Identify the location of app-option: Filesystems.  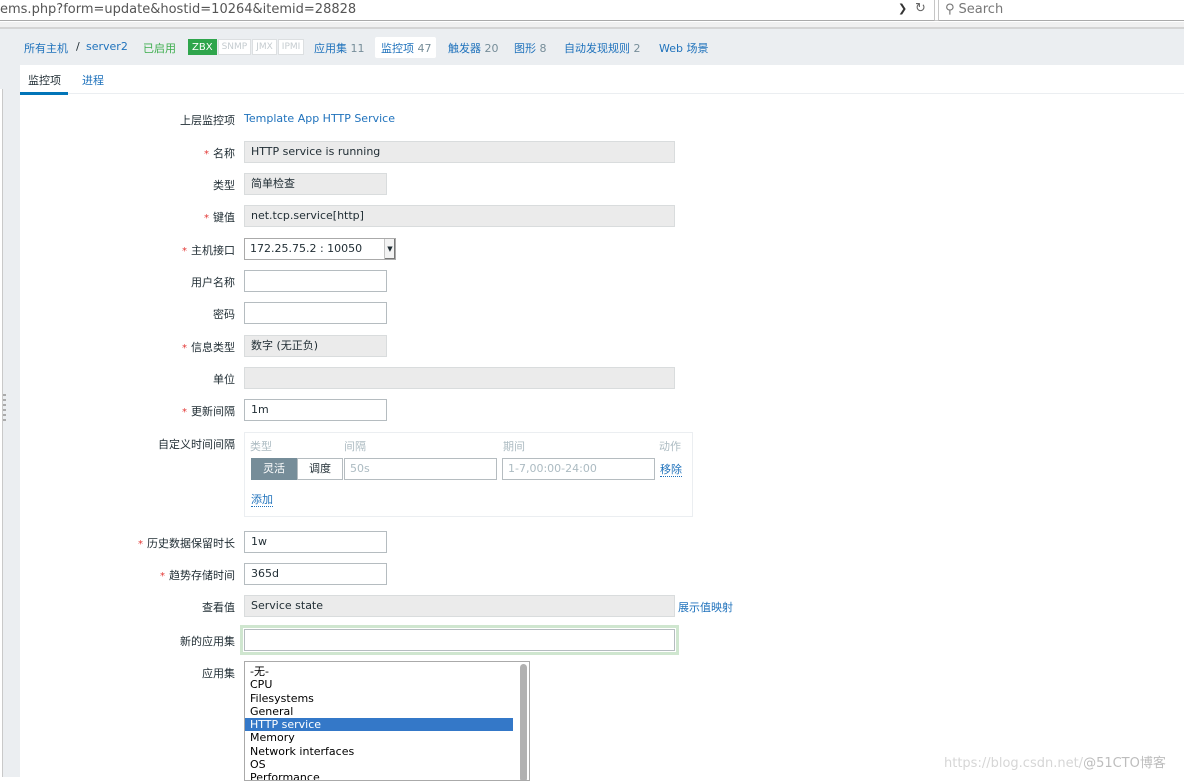
(379, 698).